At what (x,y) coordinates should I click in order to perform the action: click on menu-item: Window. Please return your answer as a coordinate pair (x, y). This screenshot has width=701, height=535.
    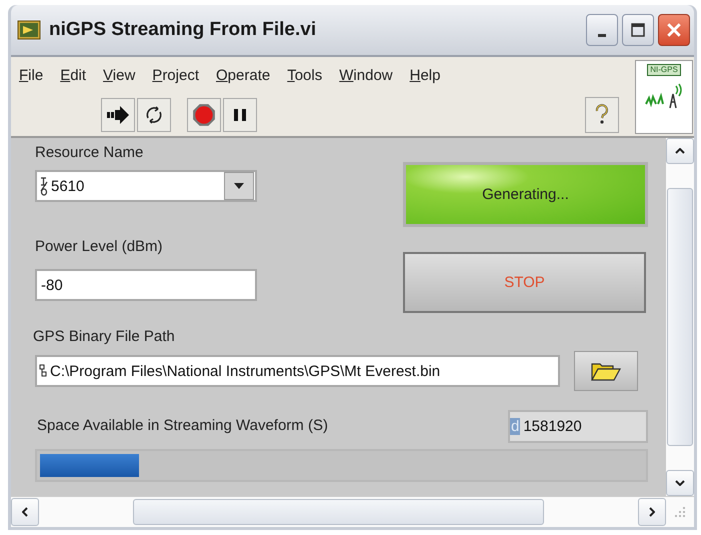
    Looking at the image, I should click on (366, 75).